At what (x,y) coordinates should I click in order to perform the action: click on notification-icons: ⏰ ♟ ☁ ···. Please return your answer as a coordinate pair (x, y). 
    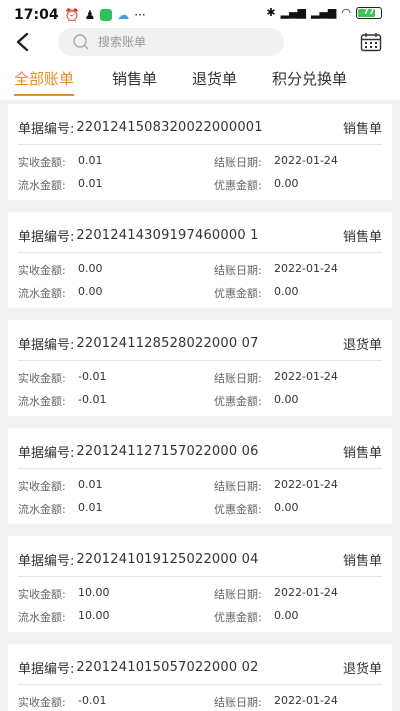
    Looking at the image, I should click on (105, 15).